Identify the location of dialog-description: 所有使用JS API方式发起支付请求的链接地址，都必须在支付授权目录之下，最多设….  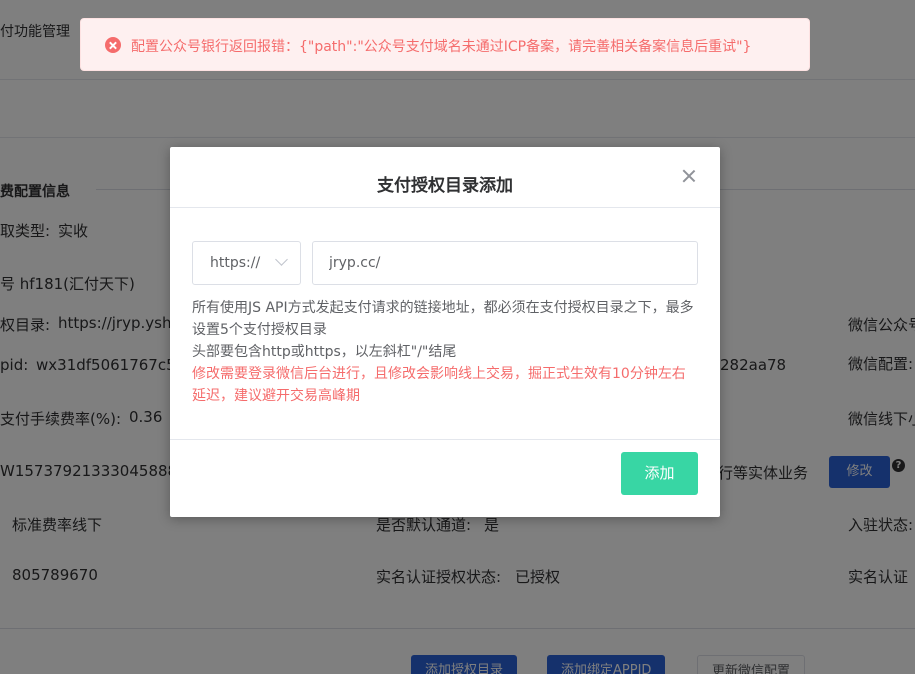
(445, 352).